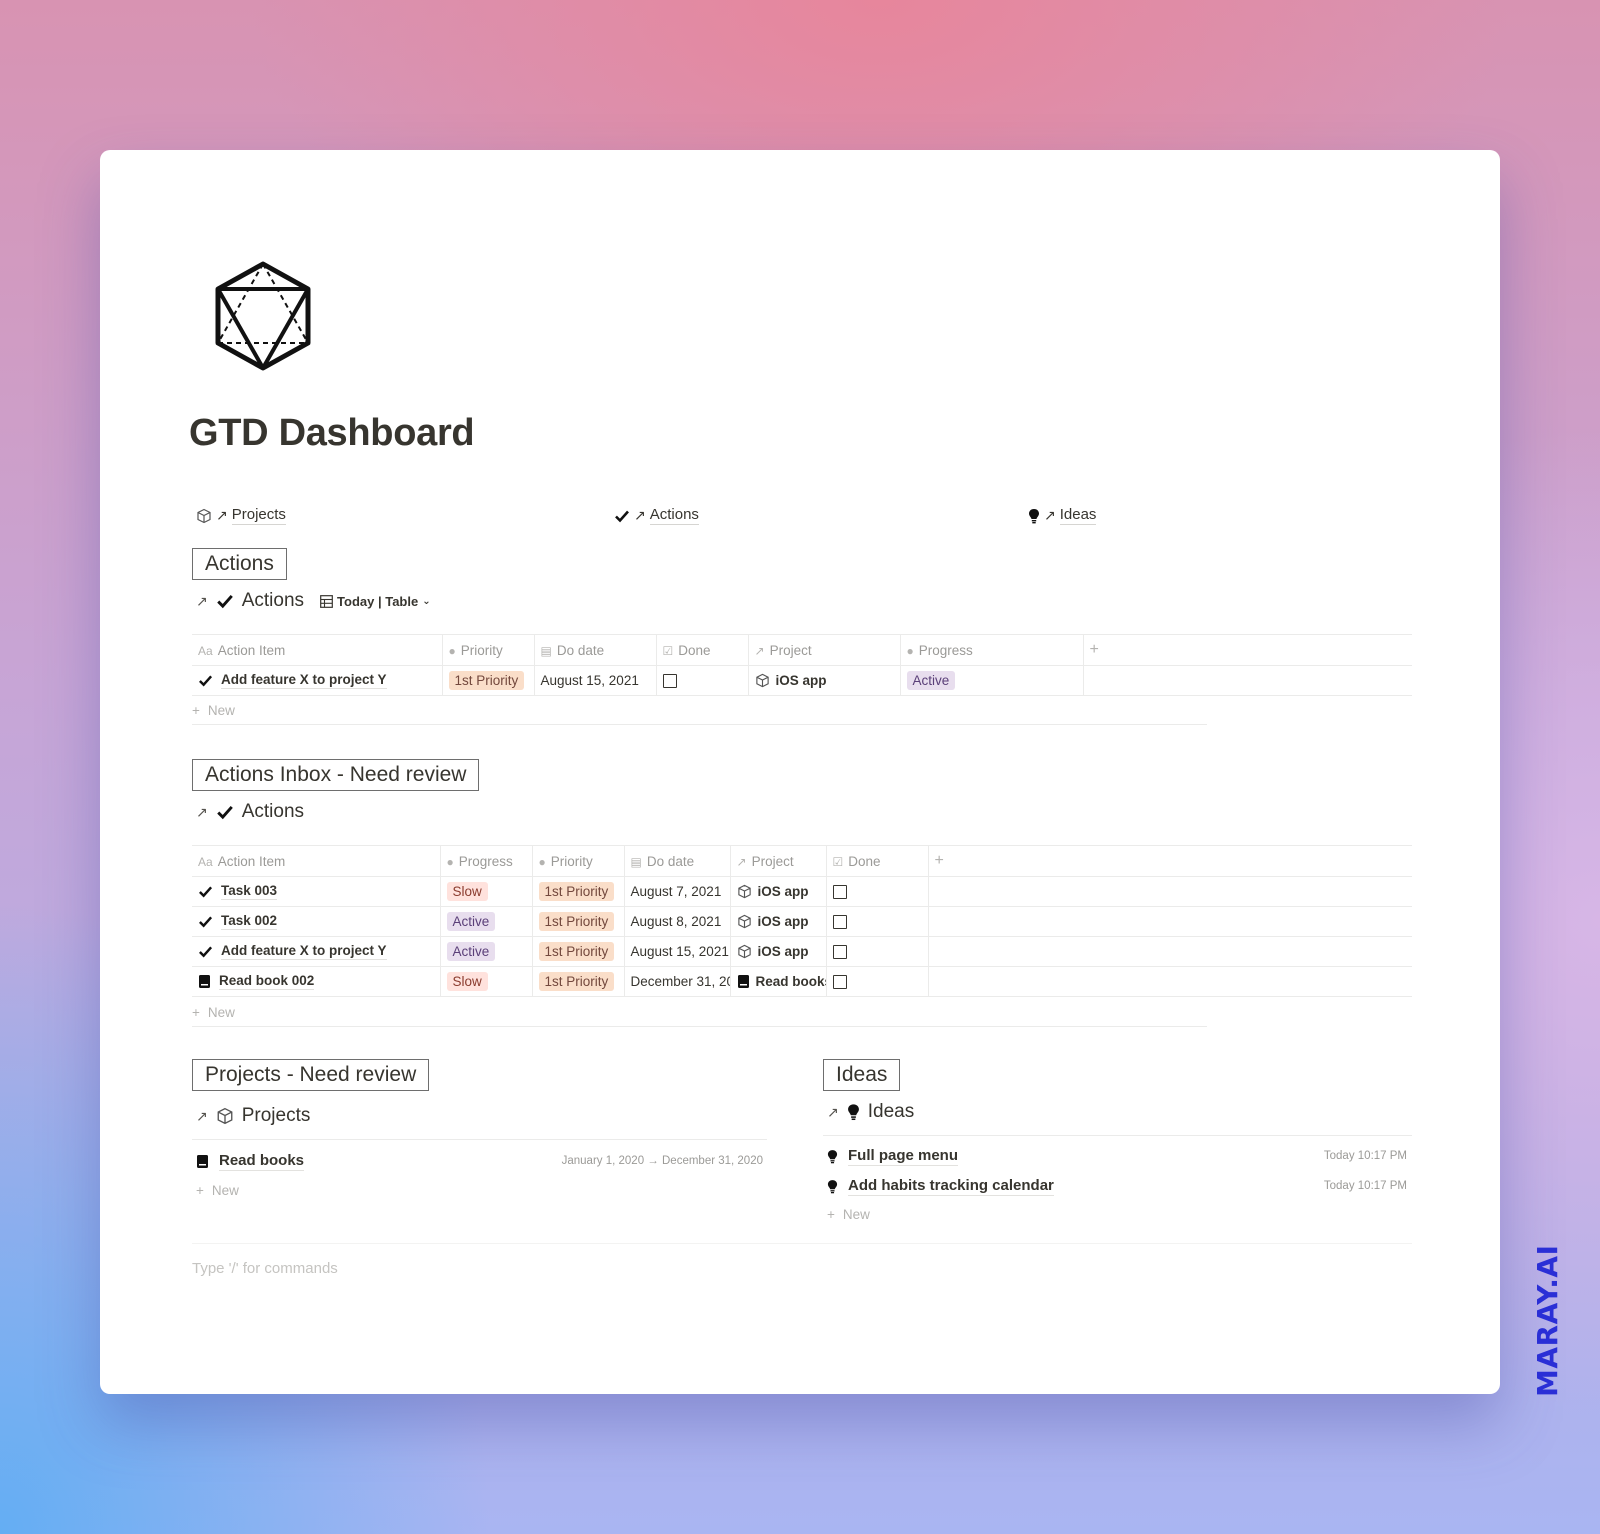  Describe the element at coordinates (862, 1075) in the screenshot. I see `callout-ideas: Ideas` at that location.